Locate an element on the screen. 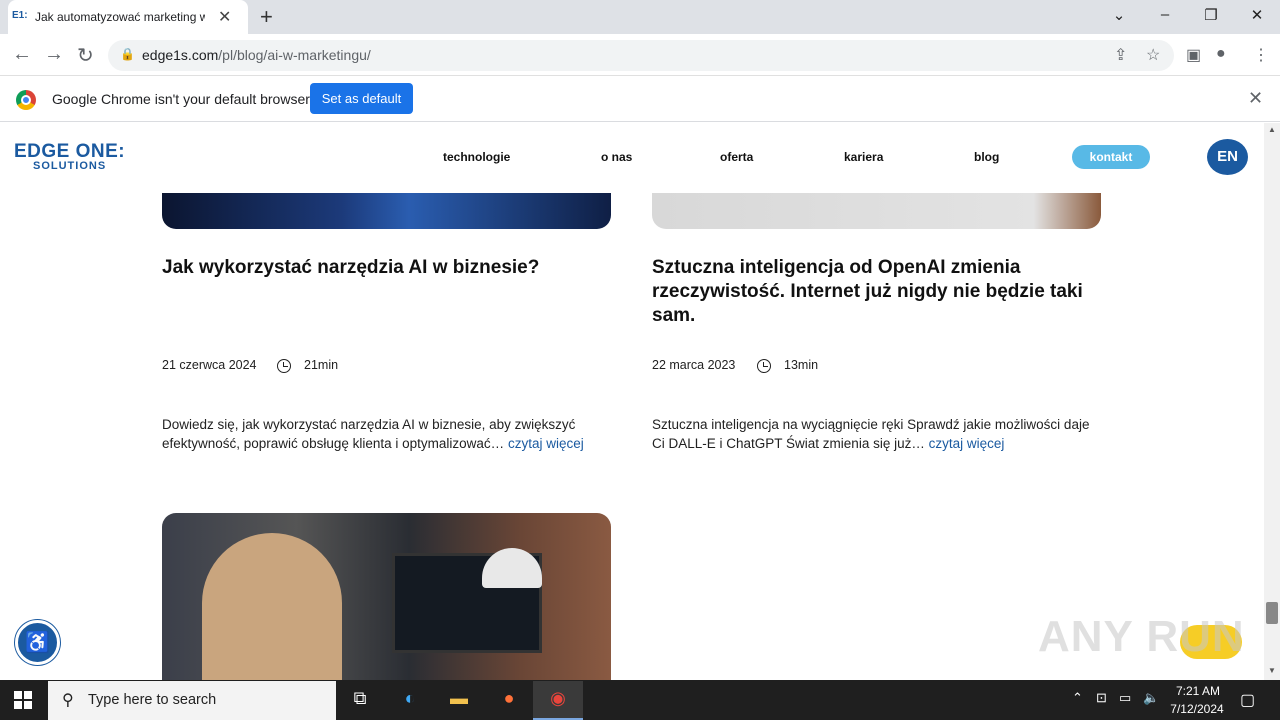 This screenshot has width=1280, height=720. accessibility-icon: ♿ is located at coordinates (37, 642).